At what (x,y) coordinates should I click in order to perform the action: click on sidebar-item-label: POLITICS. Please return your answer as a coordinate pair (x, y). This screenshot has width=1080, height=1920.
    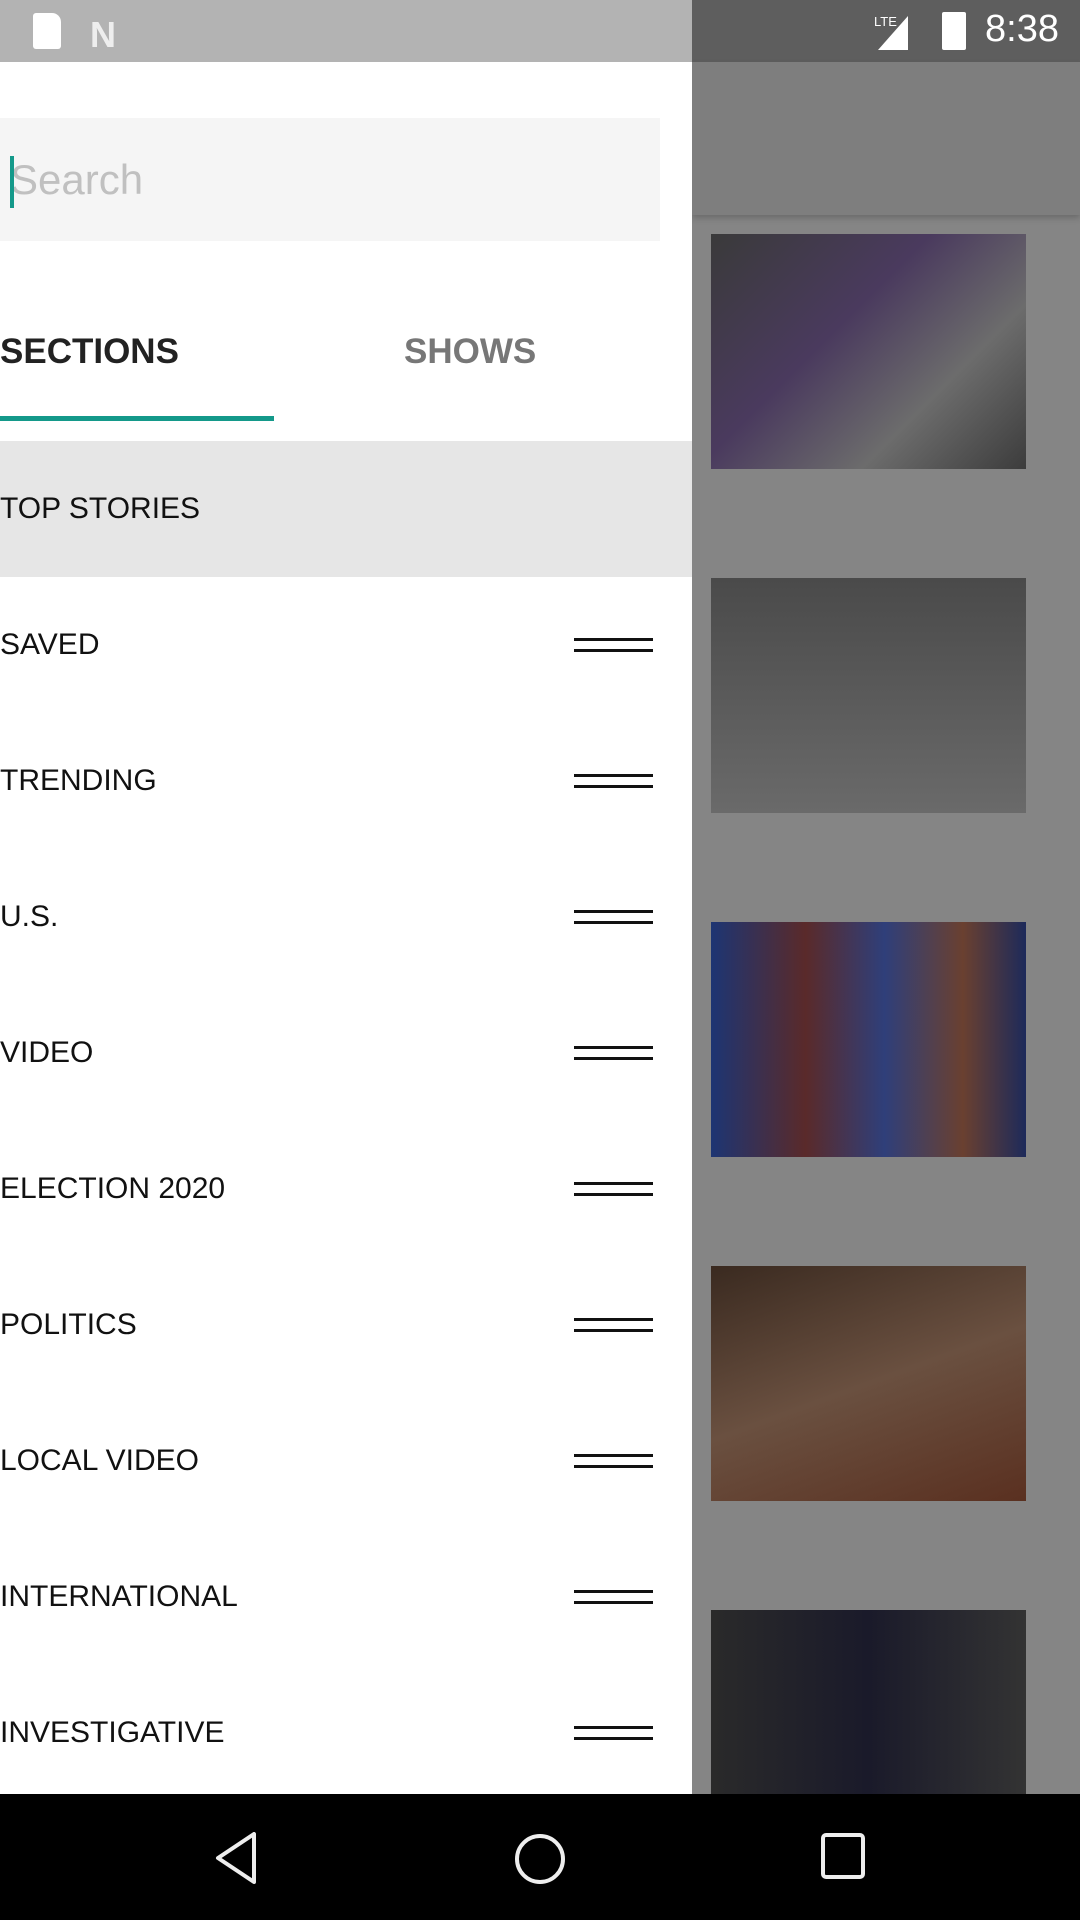
    Looking at the image, I should click on (68, 1324).